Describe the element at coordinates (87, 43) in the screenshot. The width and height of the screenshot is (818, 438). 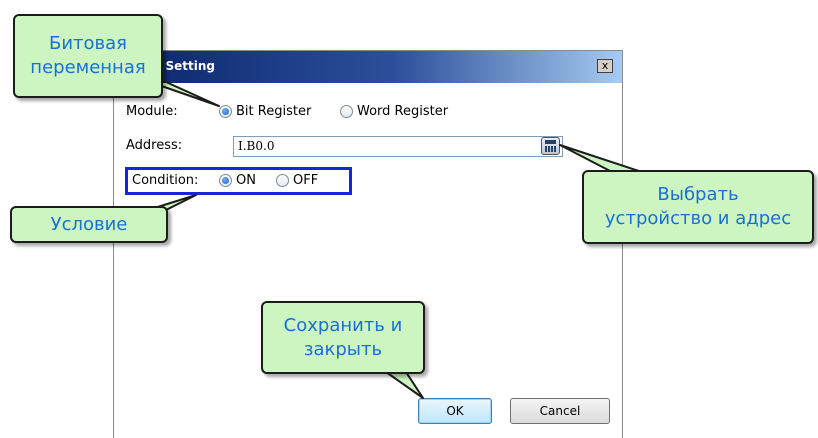
I see `callout-bit-variable-line1: Битовая` at that location.